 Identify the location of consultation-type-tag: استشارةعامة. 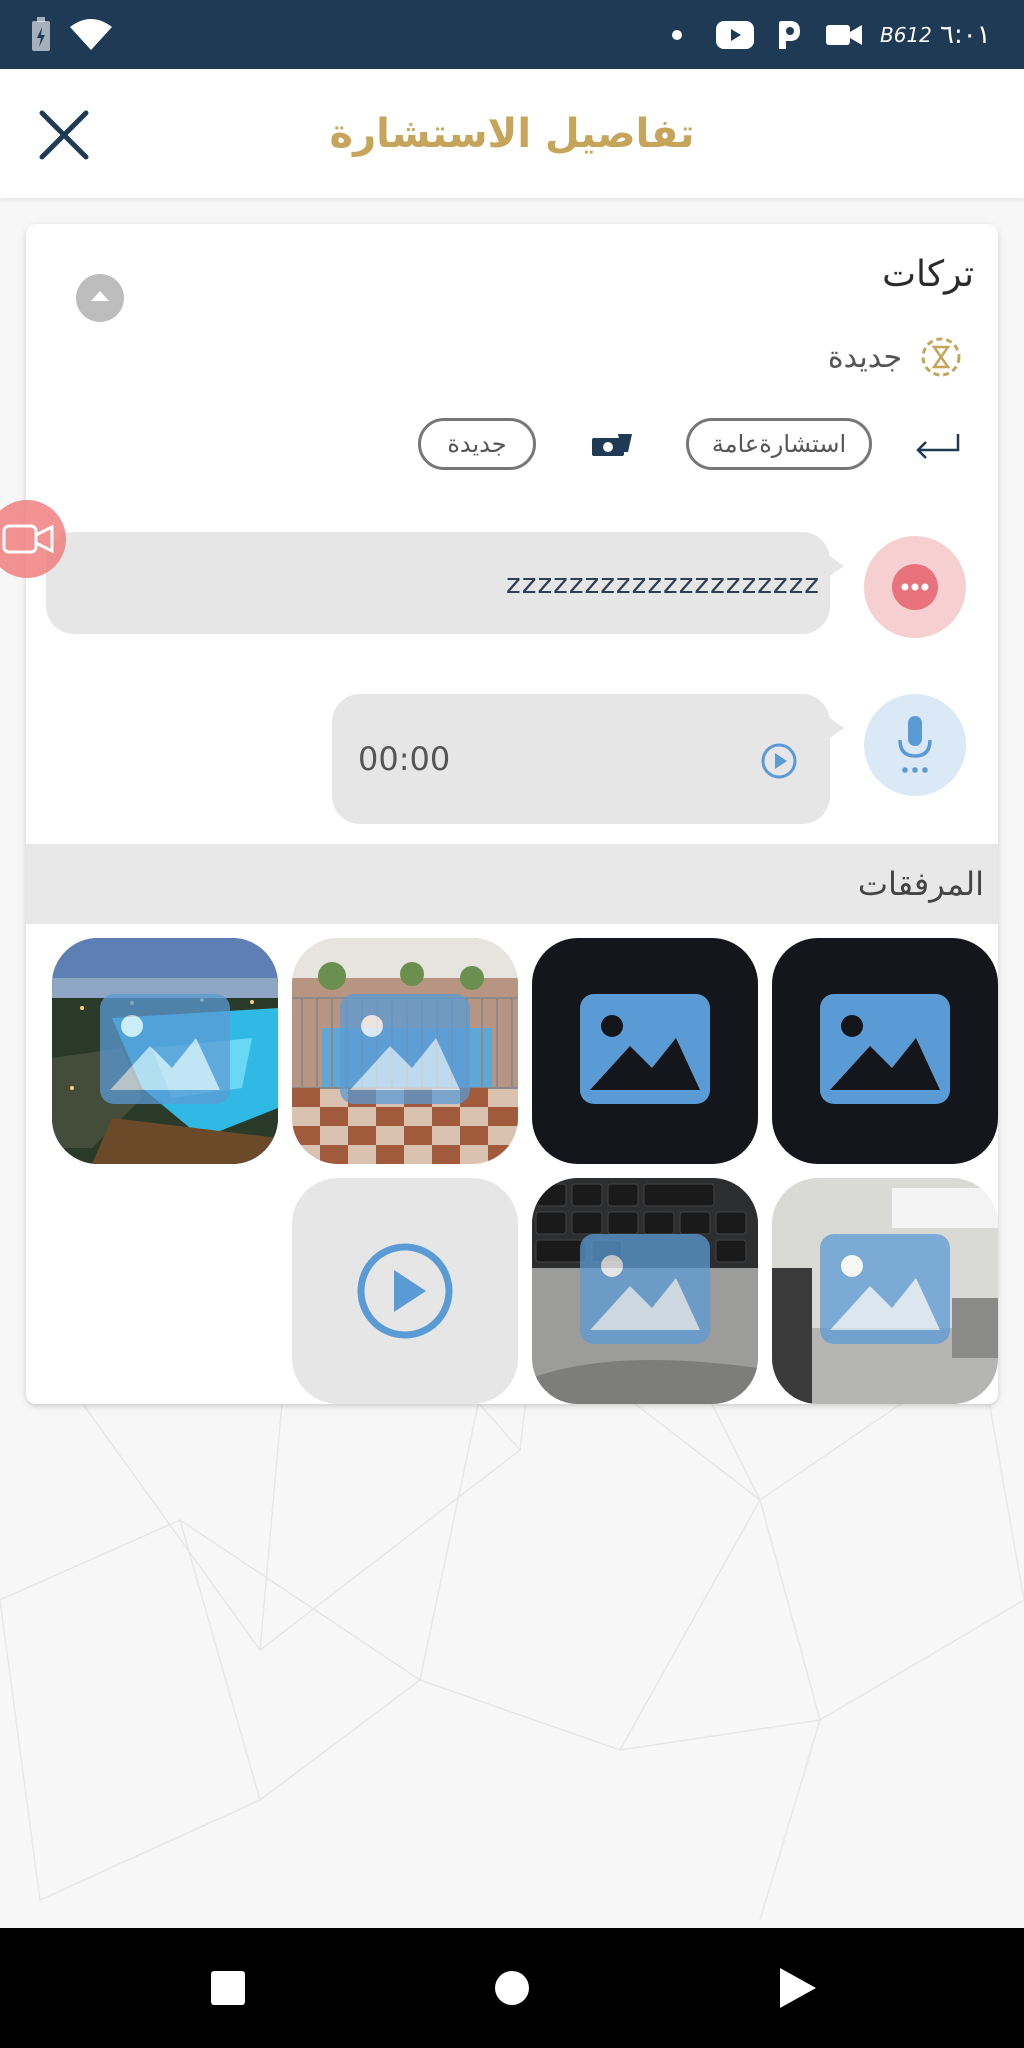
(779, 444).